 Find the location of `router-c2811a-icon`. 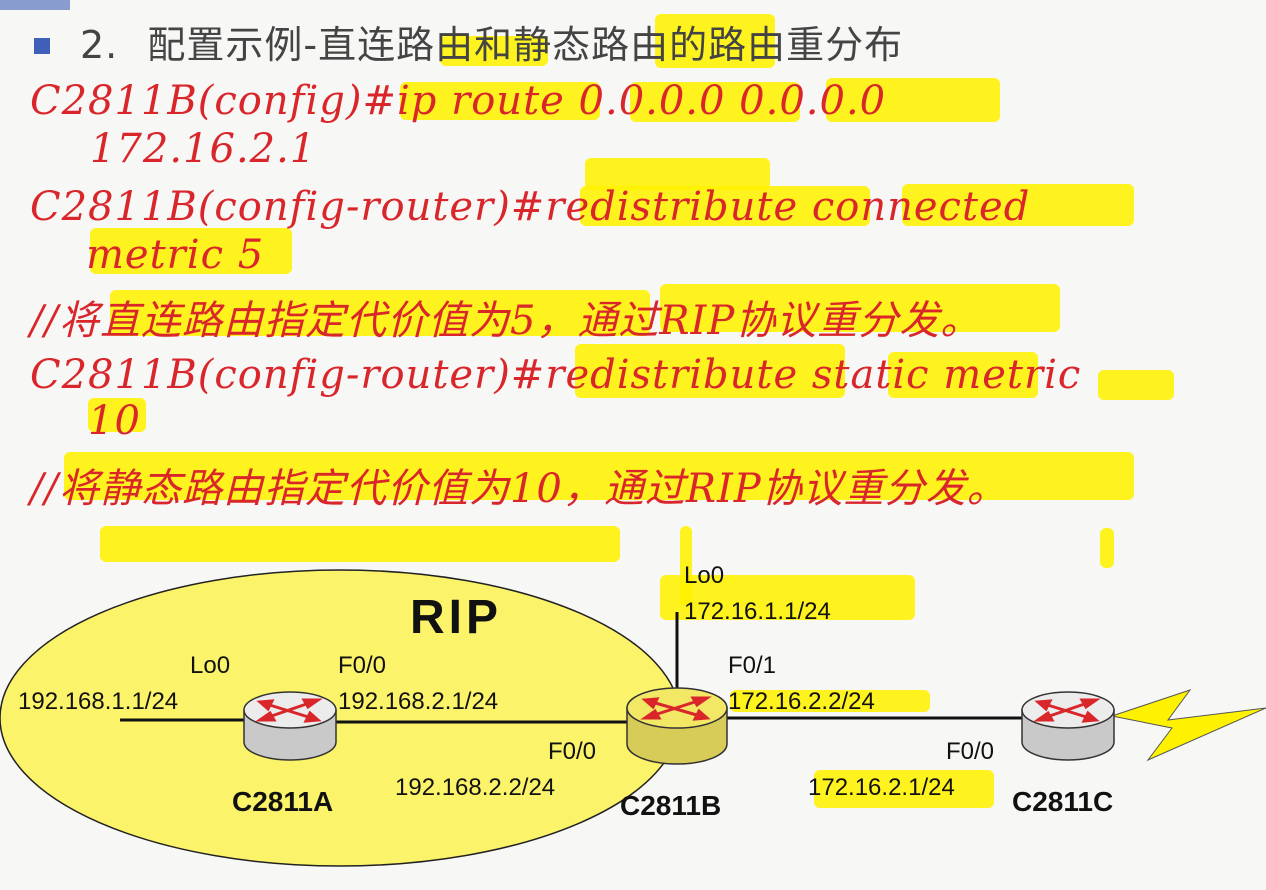

router-c2811a-icon is located at coordinates (290, 726).